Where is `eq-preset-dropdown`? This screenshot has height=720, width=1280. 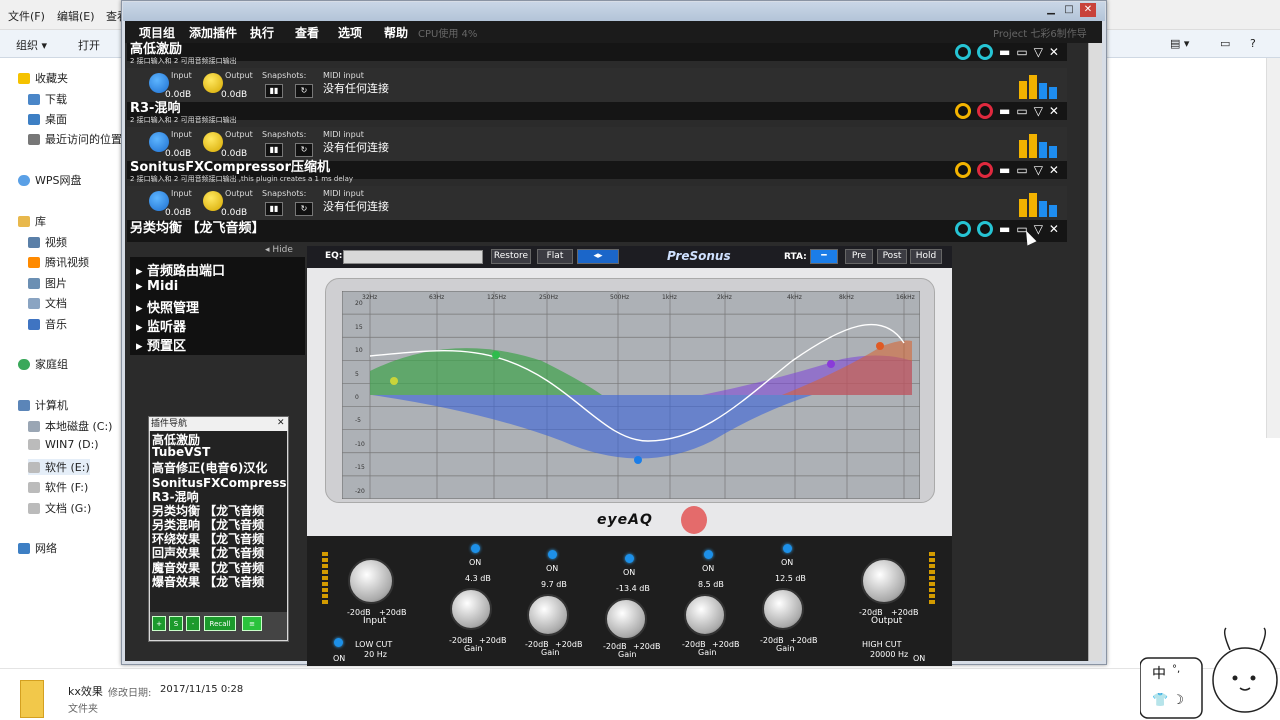
eq-preset-dropdown is located at coordinates (413, 257).